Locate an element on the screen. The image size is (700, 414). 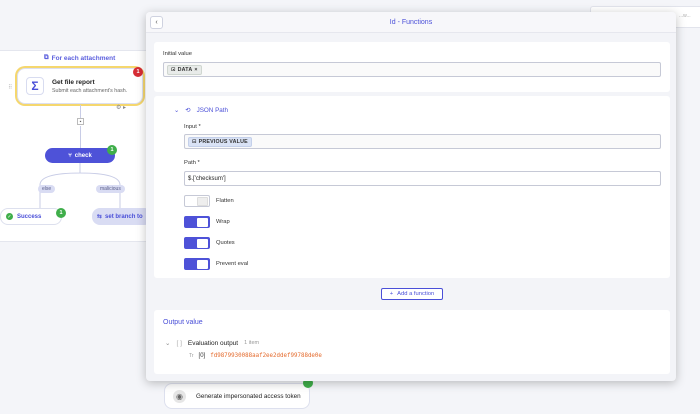
success-node: ✓ Success is located at coordinates (31, 216).